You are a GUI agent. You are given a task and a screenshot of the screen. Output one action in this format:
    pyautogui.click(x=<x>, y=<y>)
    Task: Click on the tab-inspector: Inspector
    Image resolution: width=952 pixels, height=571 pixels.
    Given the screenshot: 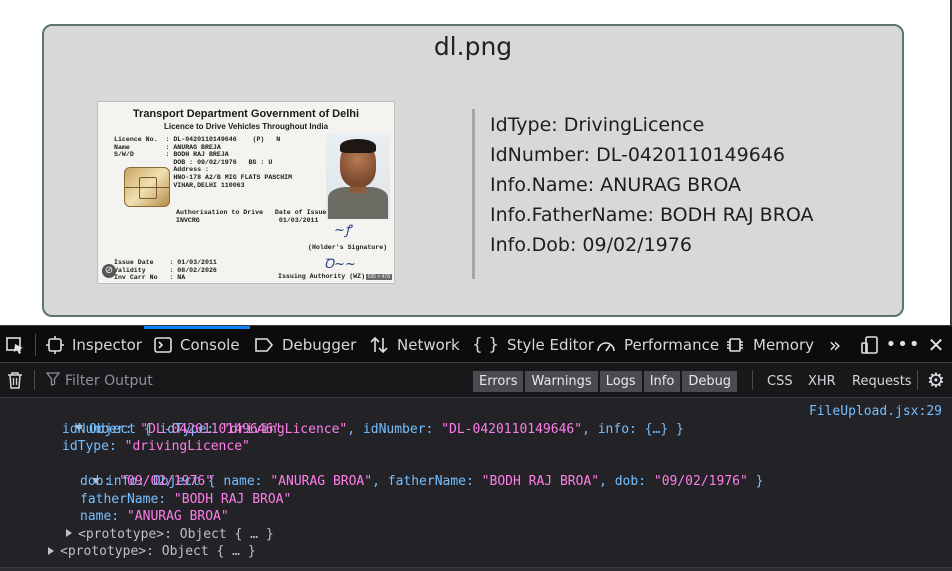 What is the action you would take?
    pyautogui.click(x=94, y=344)
    